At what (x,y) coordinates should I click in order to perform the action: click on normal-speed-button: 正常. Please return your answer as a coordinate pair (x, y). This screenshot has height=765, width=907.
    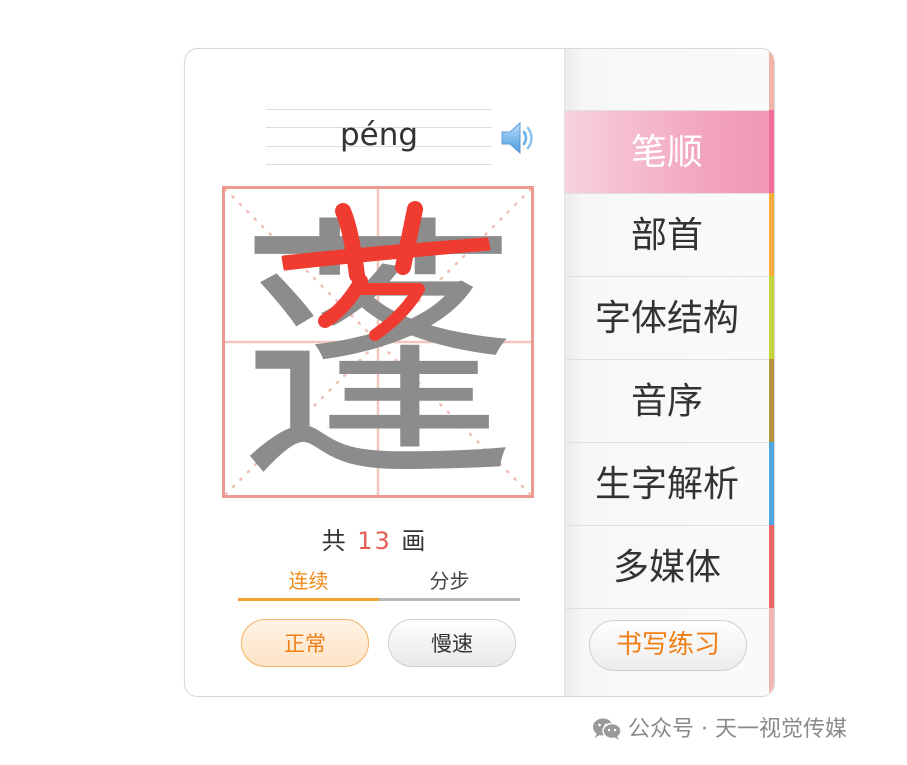
    Looking at the image, I should click on (305, 643).